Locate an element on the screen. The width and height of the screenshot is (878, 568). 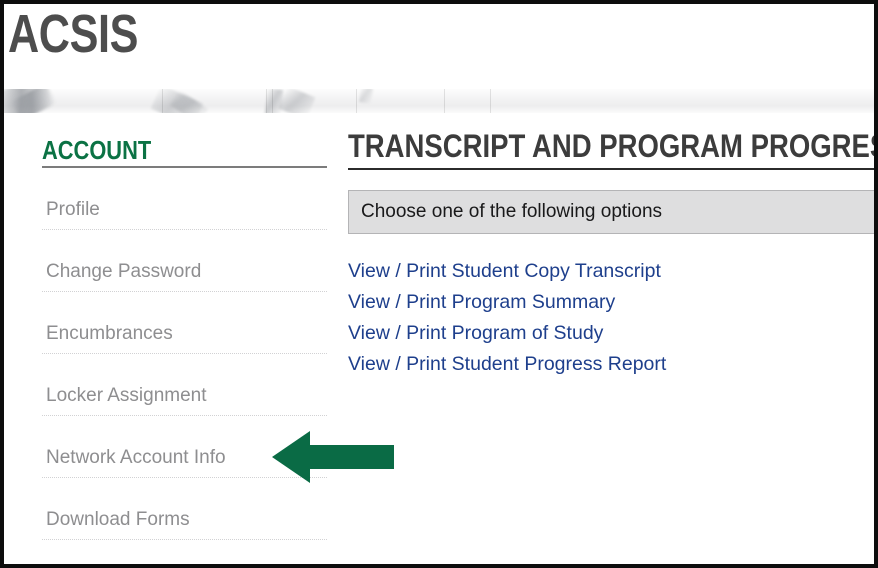
sidebar-heading: ACCOUNT is located at coordinates (97, 150).